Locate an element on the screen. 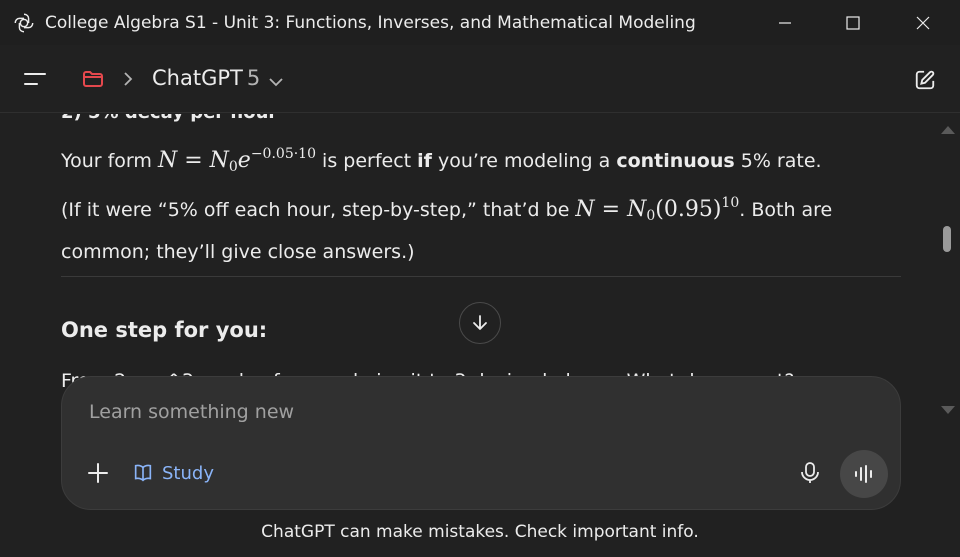 Image resolution: width=960 pixels, height=557 pixels. sidebar-menu-icon is located at coordinates (35, 79).